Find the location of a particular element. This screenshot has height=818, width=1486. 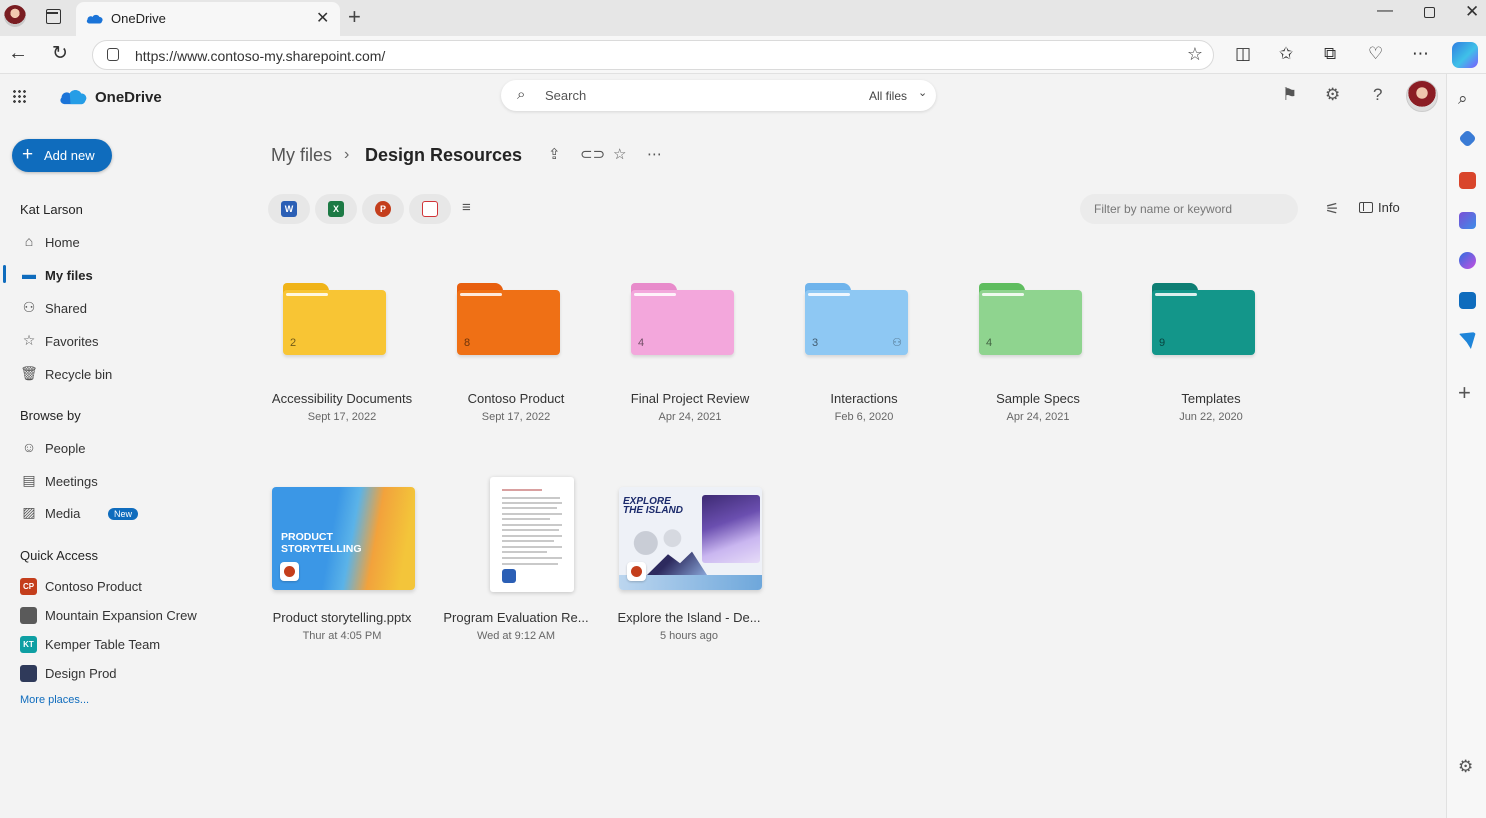

tab-actions-icon is located at coordinates (53, 16).